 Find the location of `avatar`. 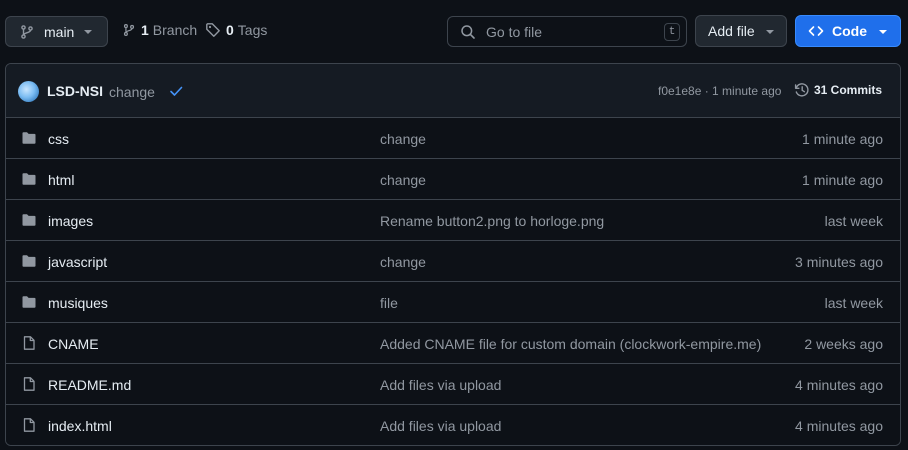

avatar is located at coordinates (28, 91).